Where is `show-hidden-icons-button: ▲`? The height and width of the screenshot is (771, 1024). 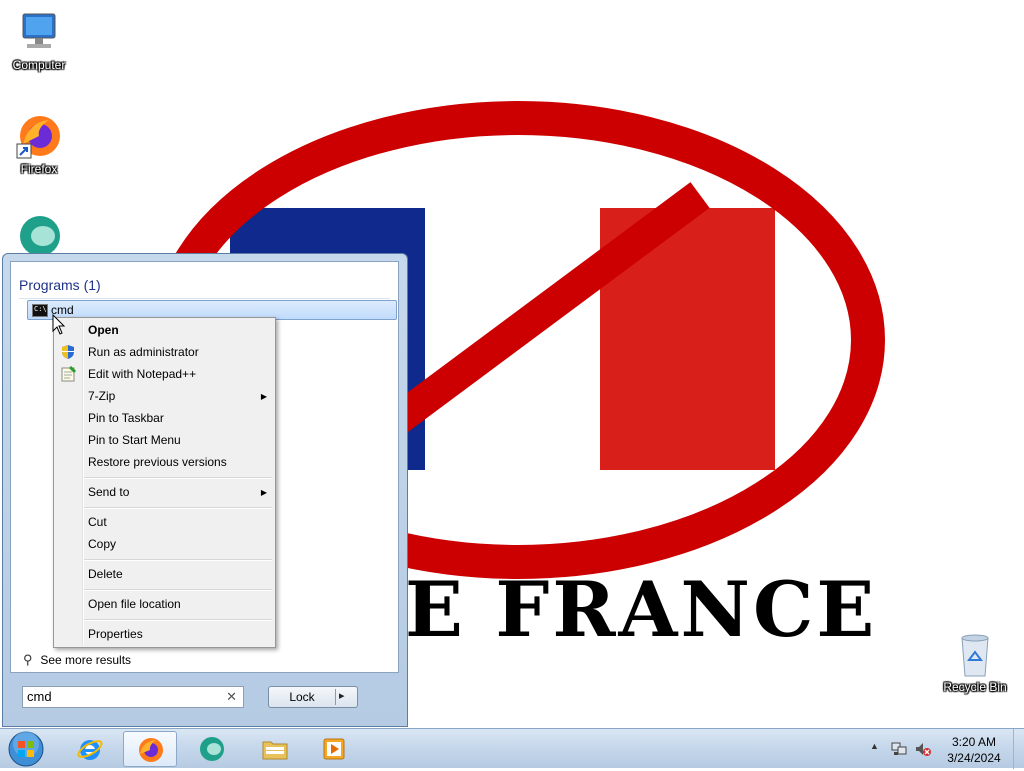 show-hidden-icons-button: ▲ is located at coordinates (874, 746).